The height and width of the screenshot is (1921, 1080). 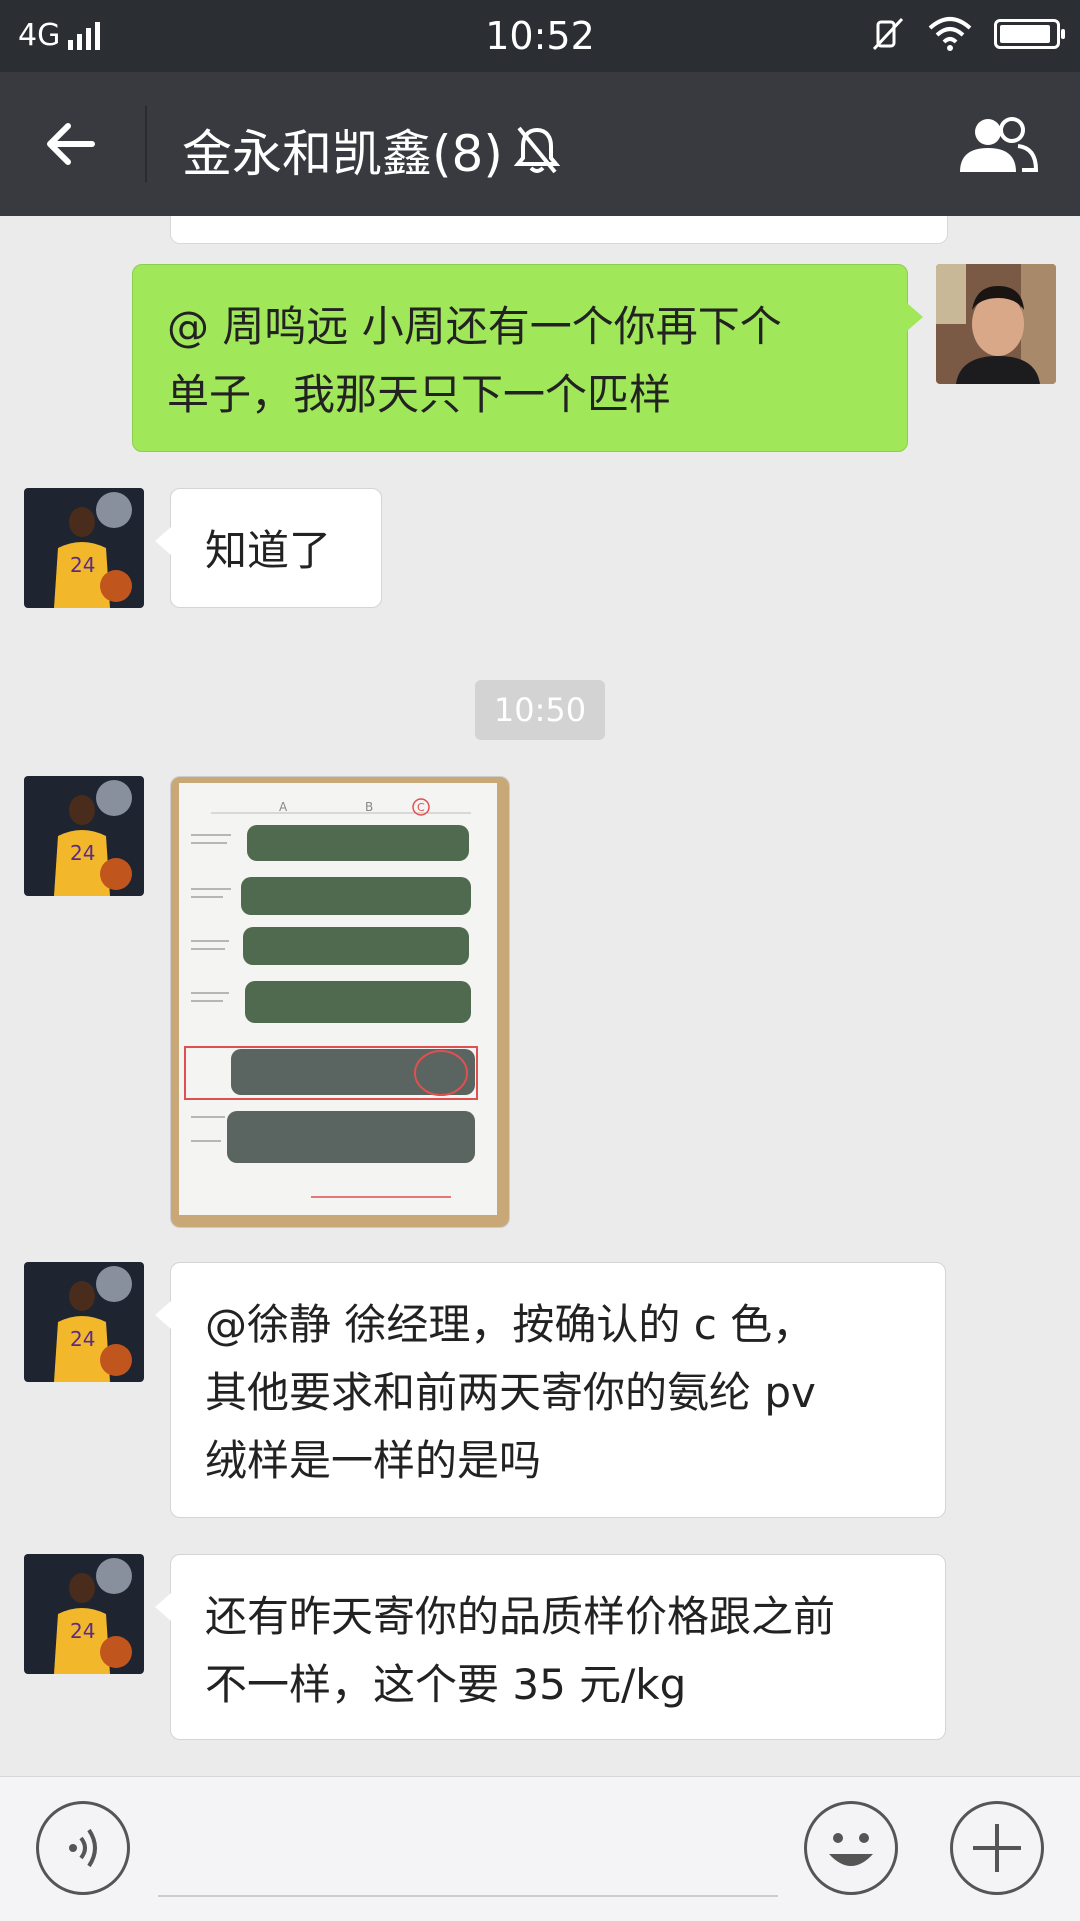 I want to click on input-bar, so click(x=540, y=1848).